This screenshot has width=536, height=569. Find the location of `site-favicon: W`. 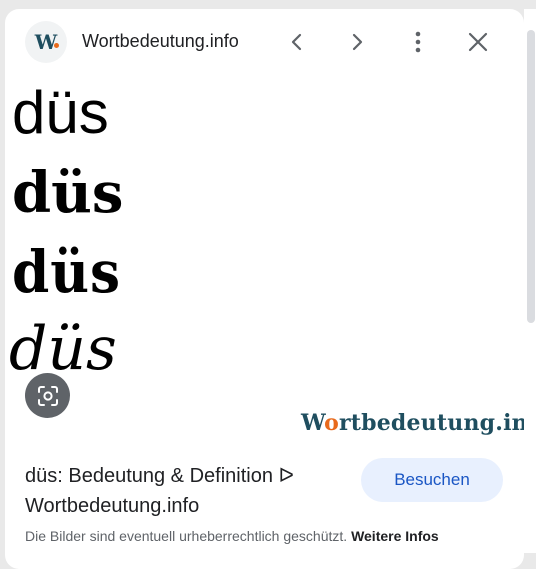

site-favicon: W is located at coordinates (46, 42).